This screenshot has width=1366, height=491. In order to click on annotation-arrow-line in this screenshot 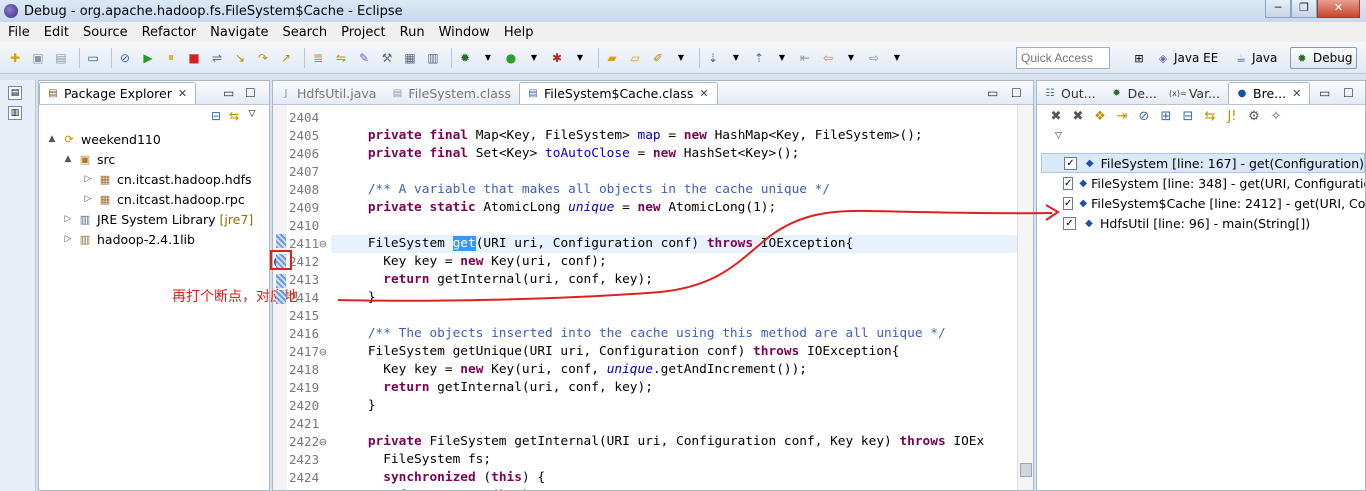, I will do `click(695, 255)`.